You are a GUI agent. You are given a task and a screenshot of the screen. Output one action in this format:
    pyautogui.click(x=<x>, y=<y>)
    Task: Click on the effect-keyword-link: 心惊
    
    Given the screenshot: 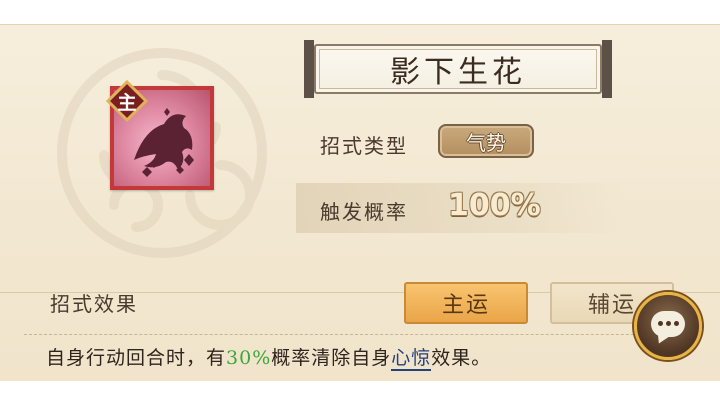 What is the action you would take?
    pyautogui.click(x=411, y=359)
    